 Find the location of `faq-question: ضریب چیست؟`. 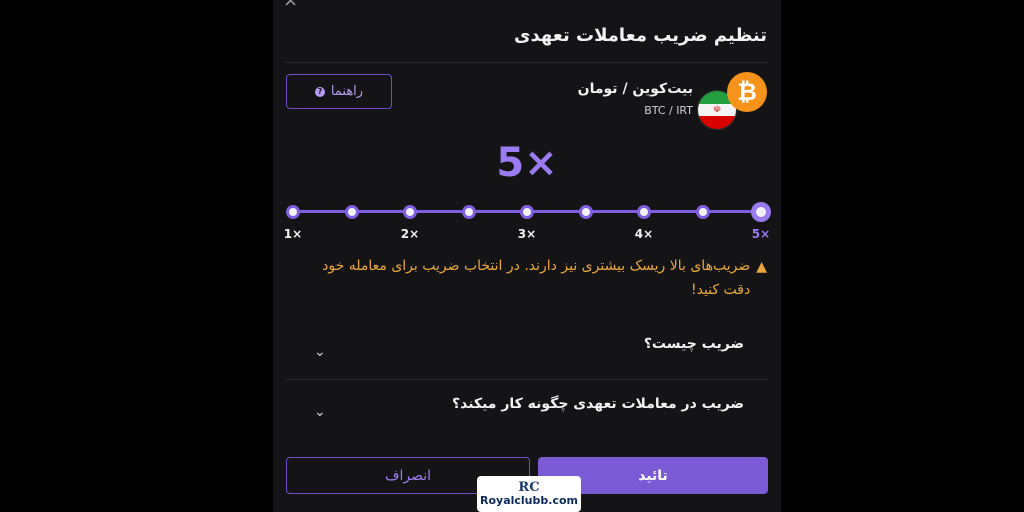

faq-question: ضریب چیست؟ is located at coordinates (693, 344).